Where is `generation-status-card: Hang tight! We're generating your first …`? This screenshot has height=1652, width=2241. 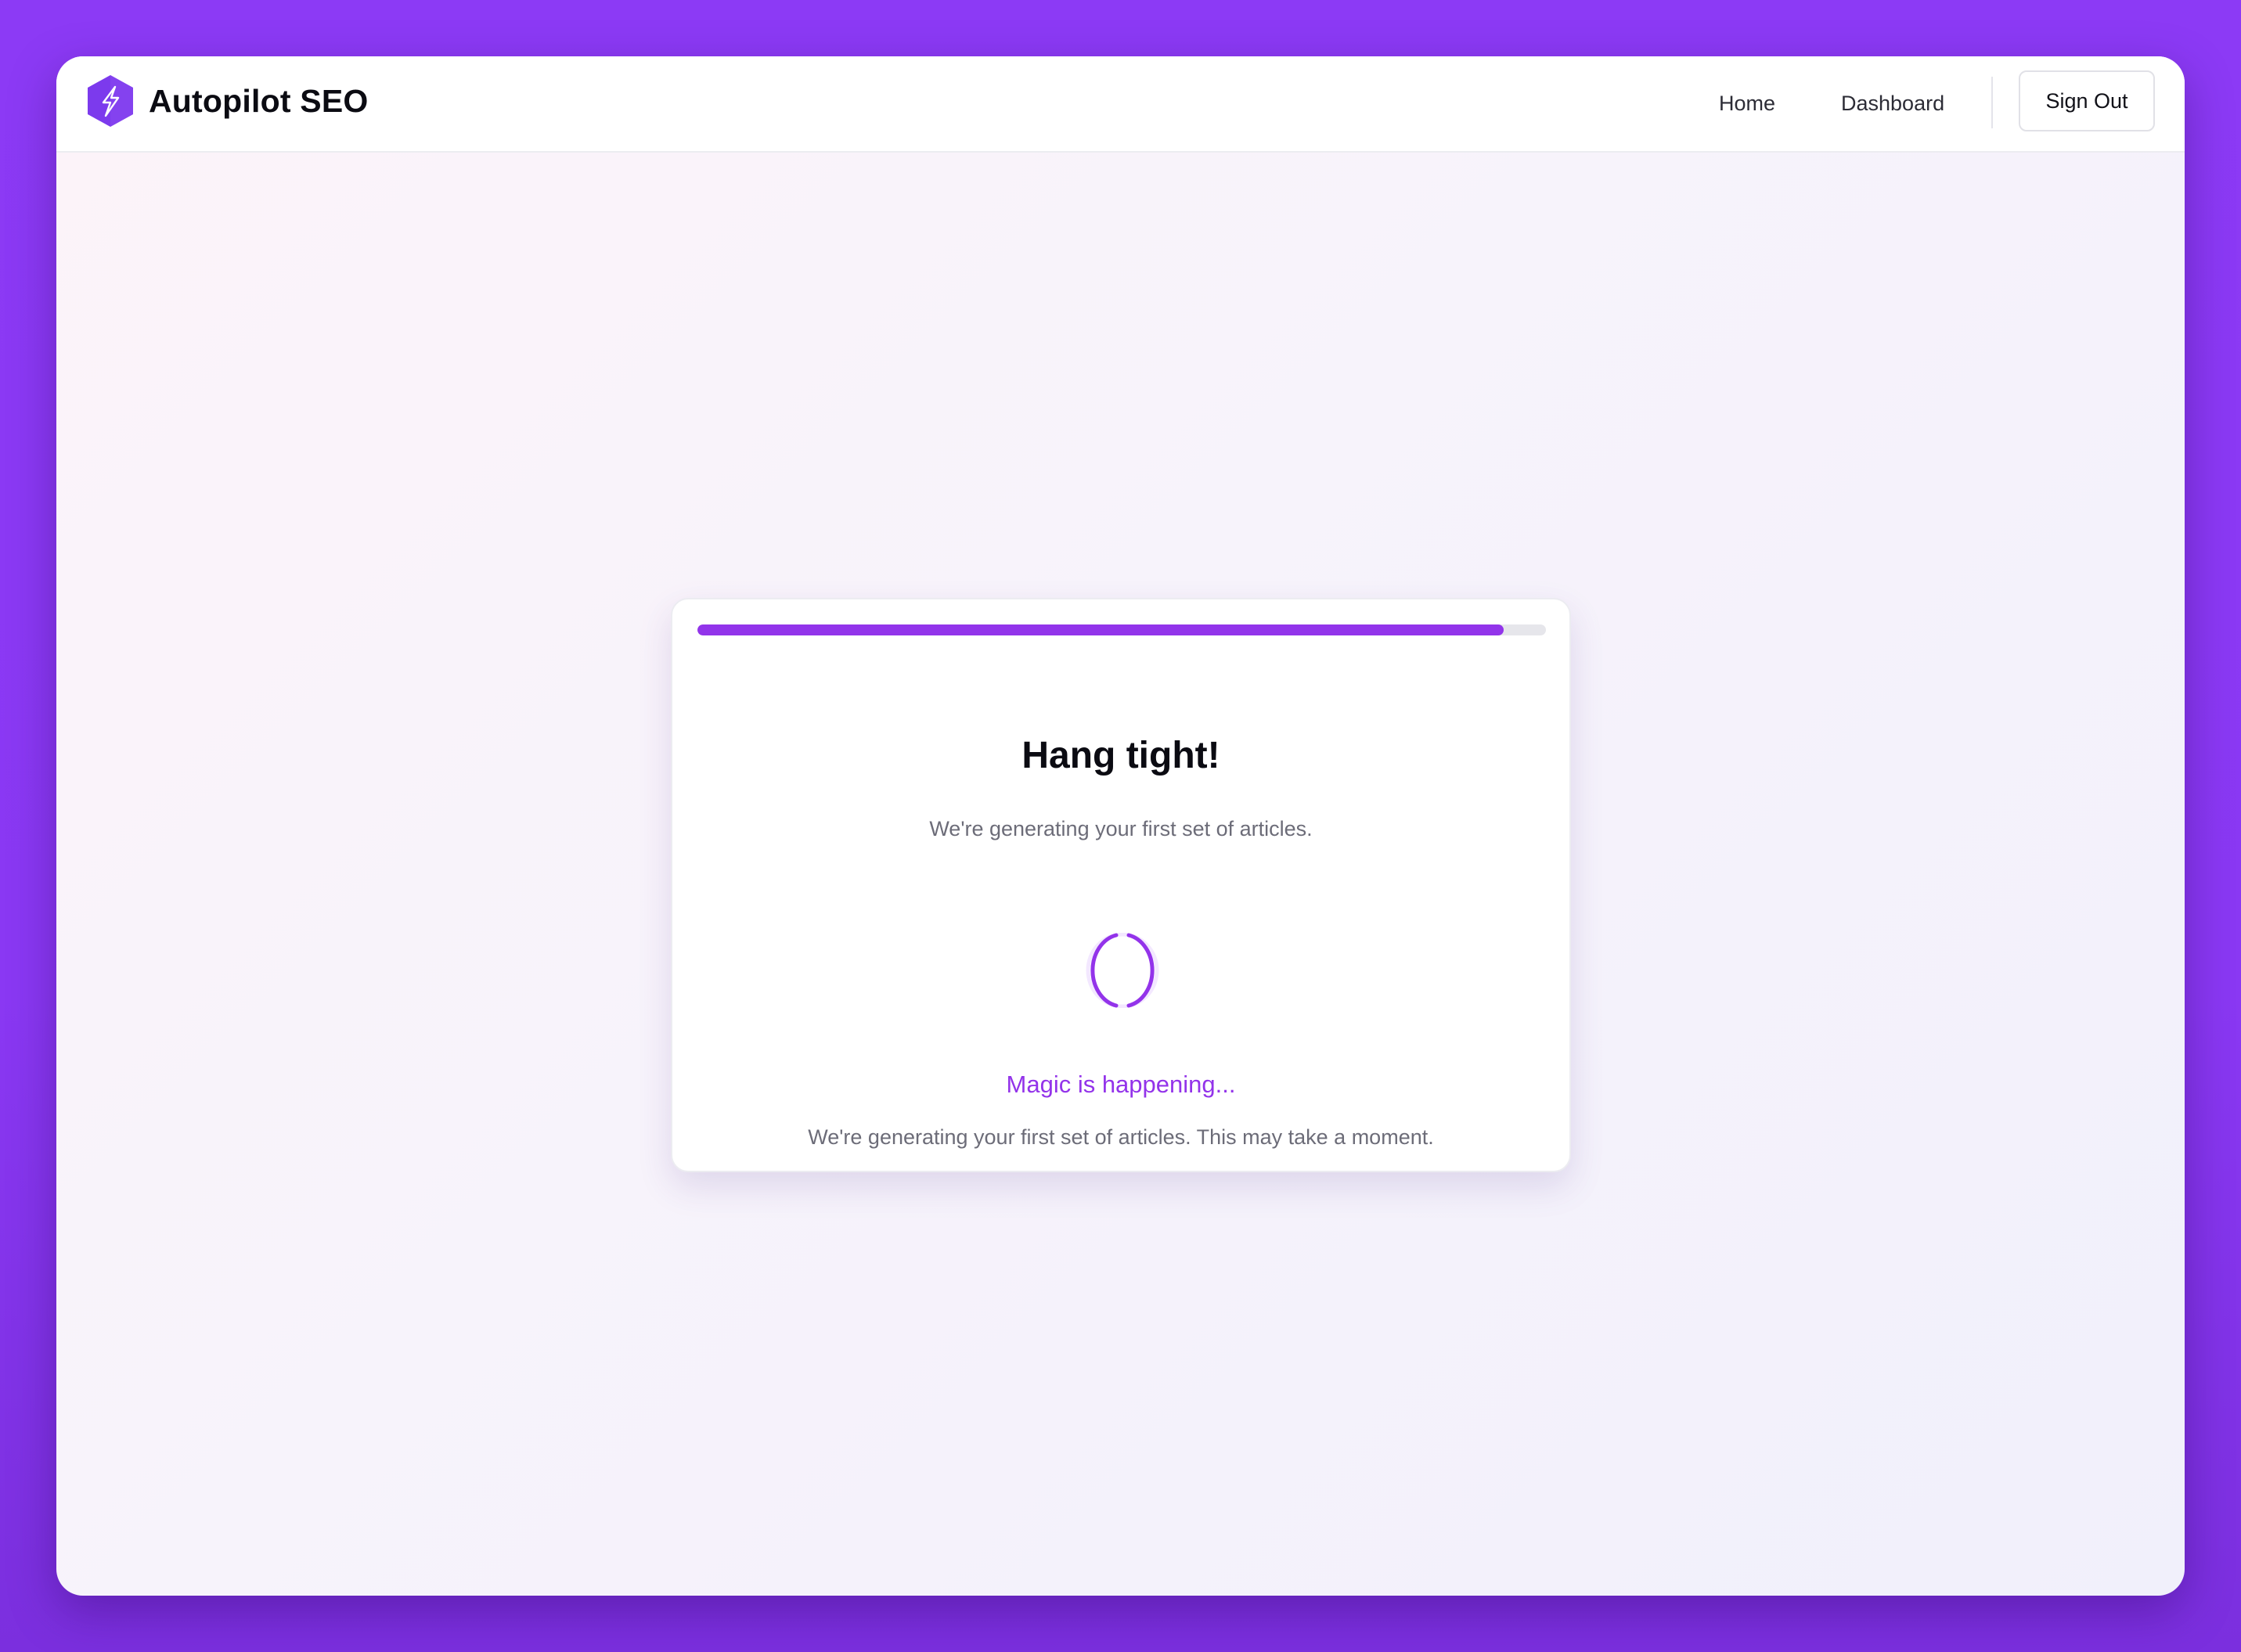
generation-status-card: Hang tight! We're generating your first … is located at coordinates (1121, 885).